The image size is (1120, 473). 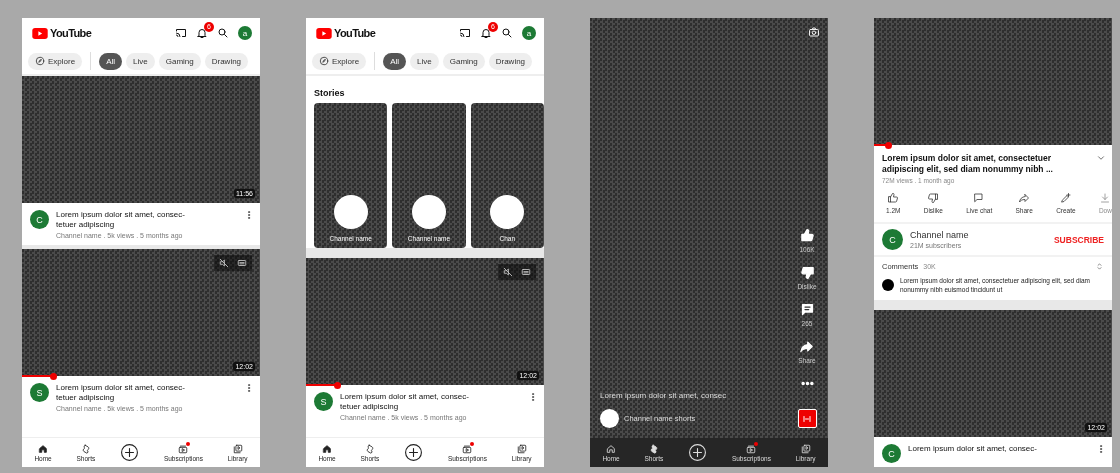 I want to click on live-button, so click(x=807, y=418).